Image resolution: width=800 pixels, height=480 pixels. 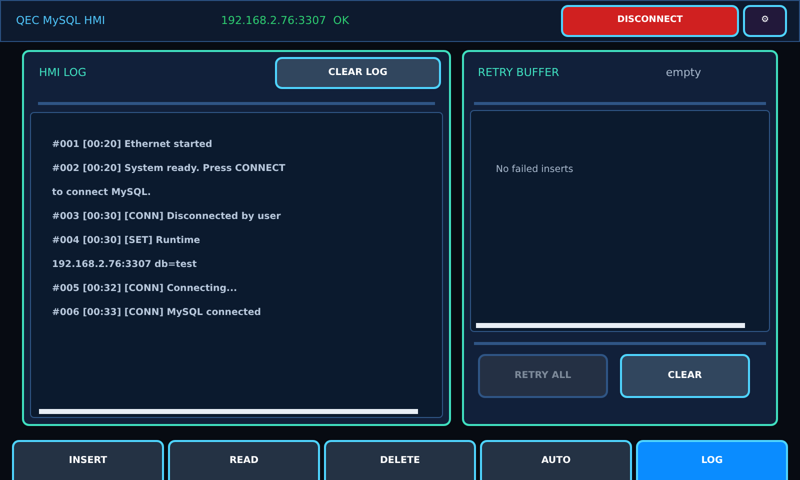 I want to click on retry-action-button: CLEAR, so click(x=685, y=376).